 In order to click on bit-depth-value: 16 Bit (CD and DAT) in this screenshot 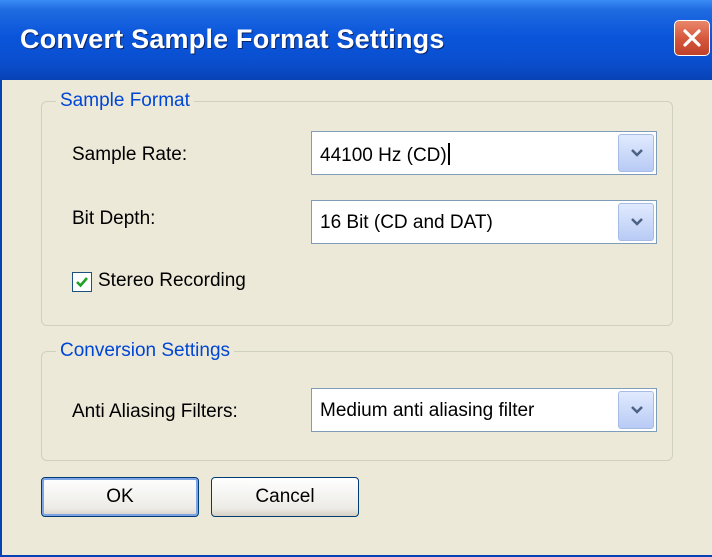, I will do `click(406, 222)`.